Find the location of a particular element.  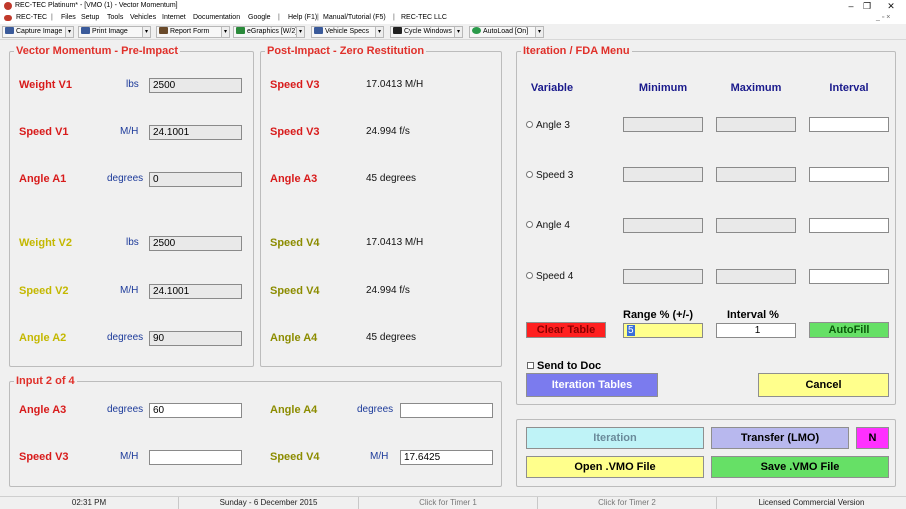

angle3-interval-field is located at coordinates (849, 124).